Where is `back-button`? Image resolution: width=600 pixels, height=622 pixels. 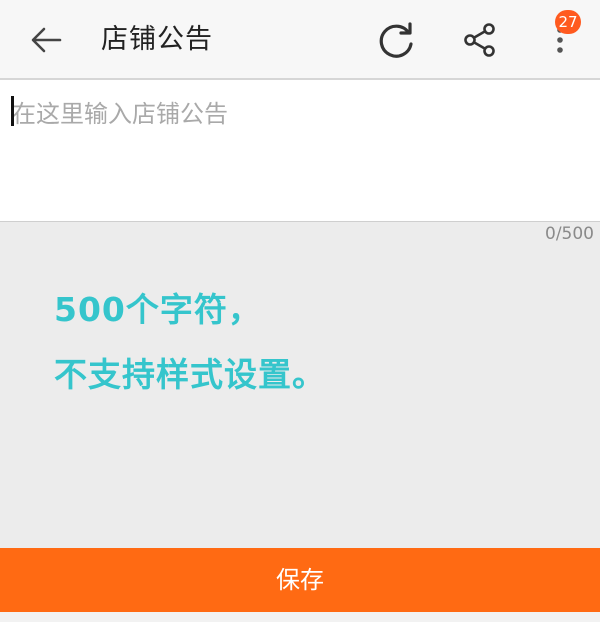
back-button is located at coordinates (46, 40).